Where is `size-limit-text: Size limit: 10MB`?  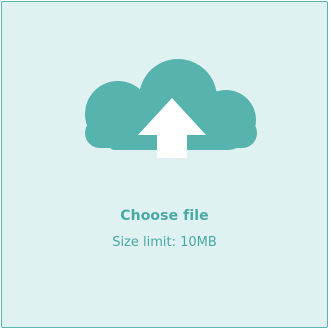
size-limit-text: Size limit: 10MB is located at coordinates (164, 242).